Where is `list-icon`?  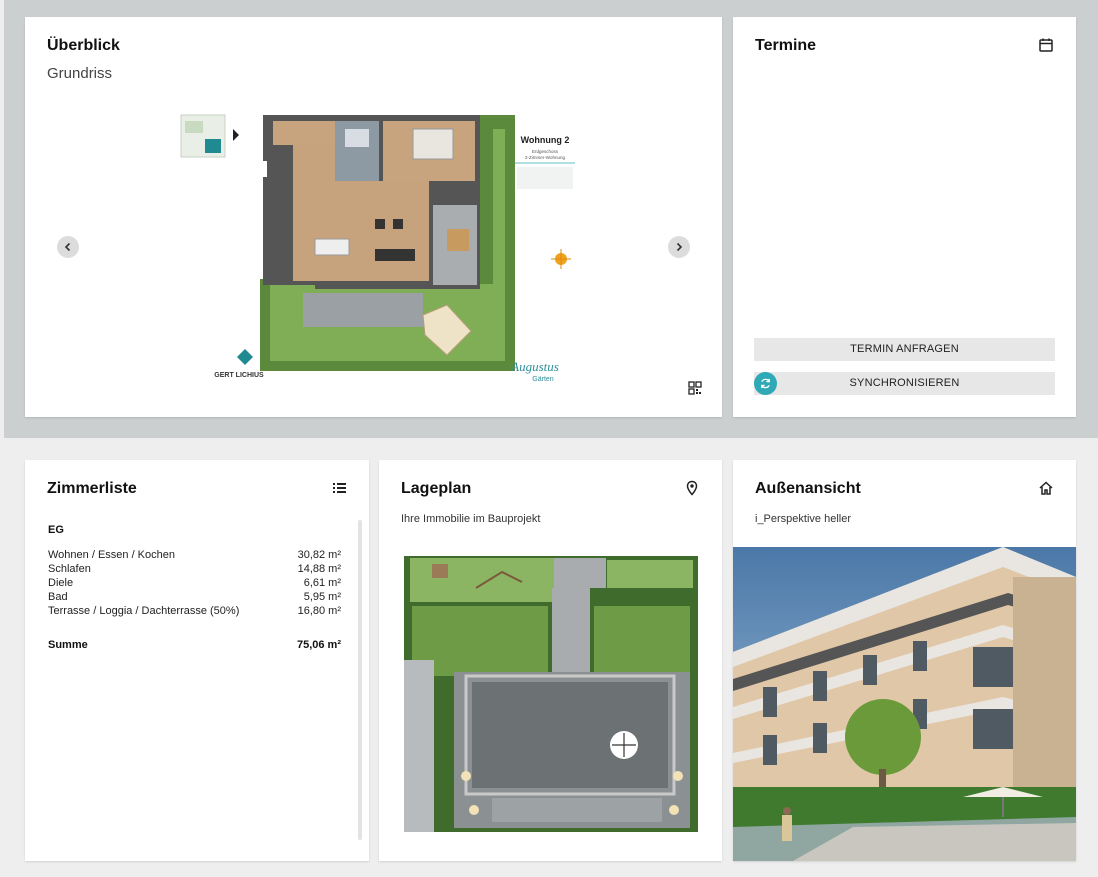 list-icon is located at coordinates (339, 488).